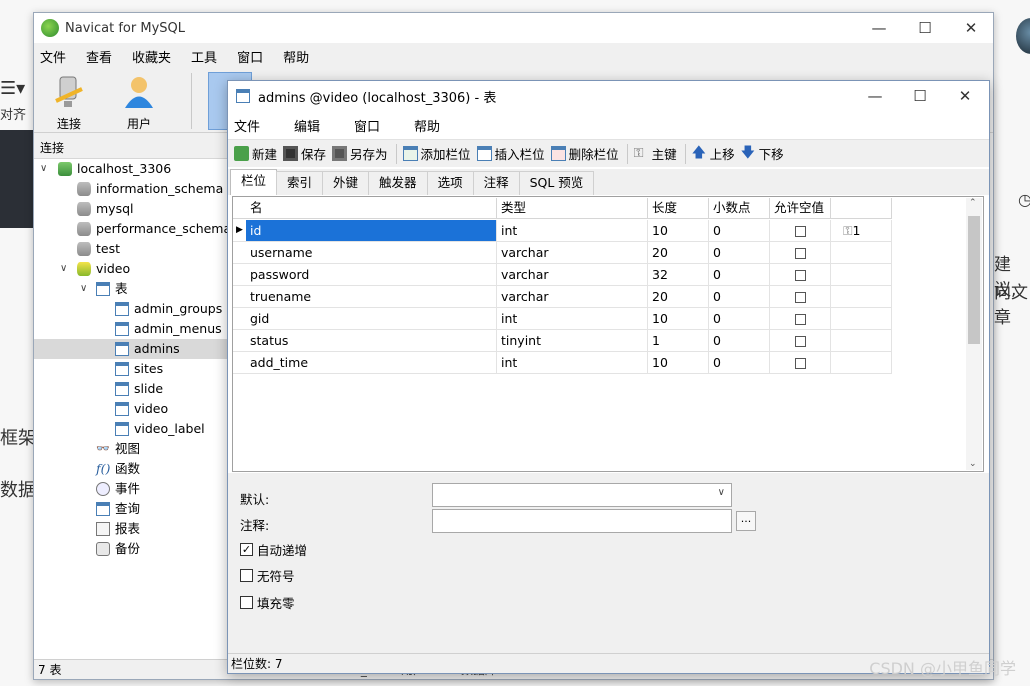 Image resolution: width=1030 pixels, height=686 pixels. I want to click on tree-db-mysql: mysql, so click(105, 209).